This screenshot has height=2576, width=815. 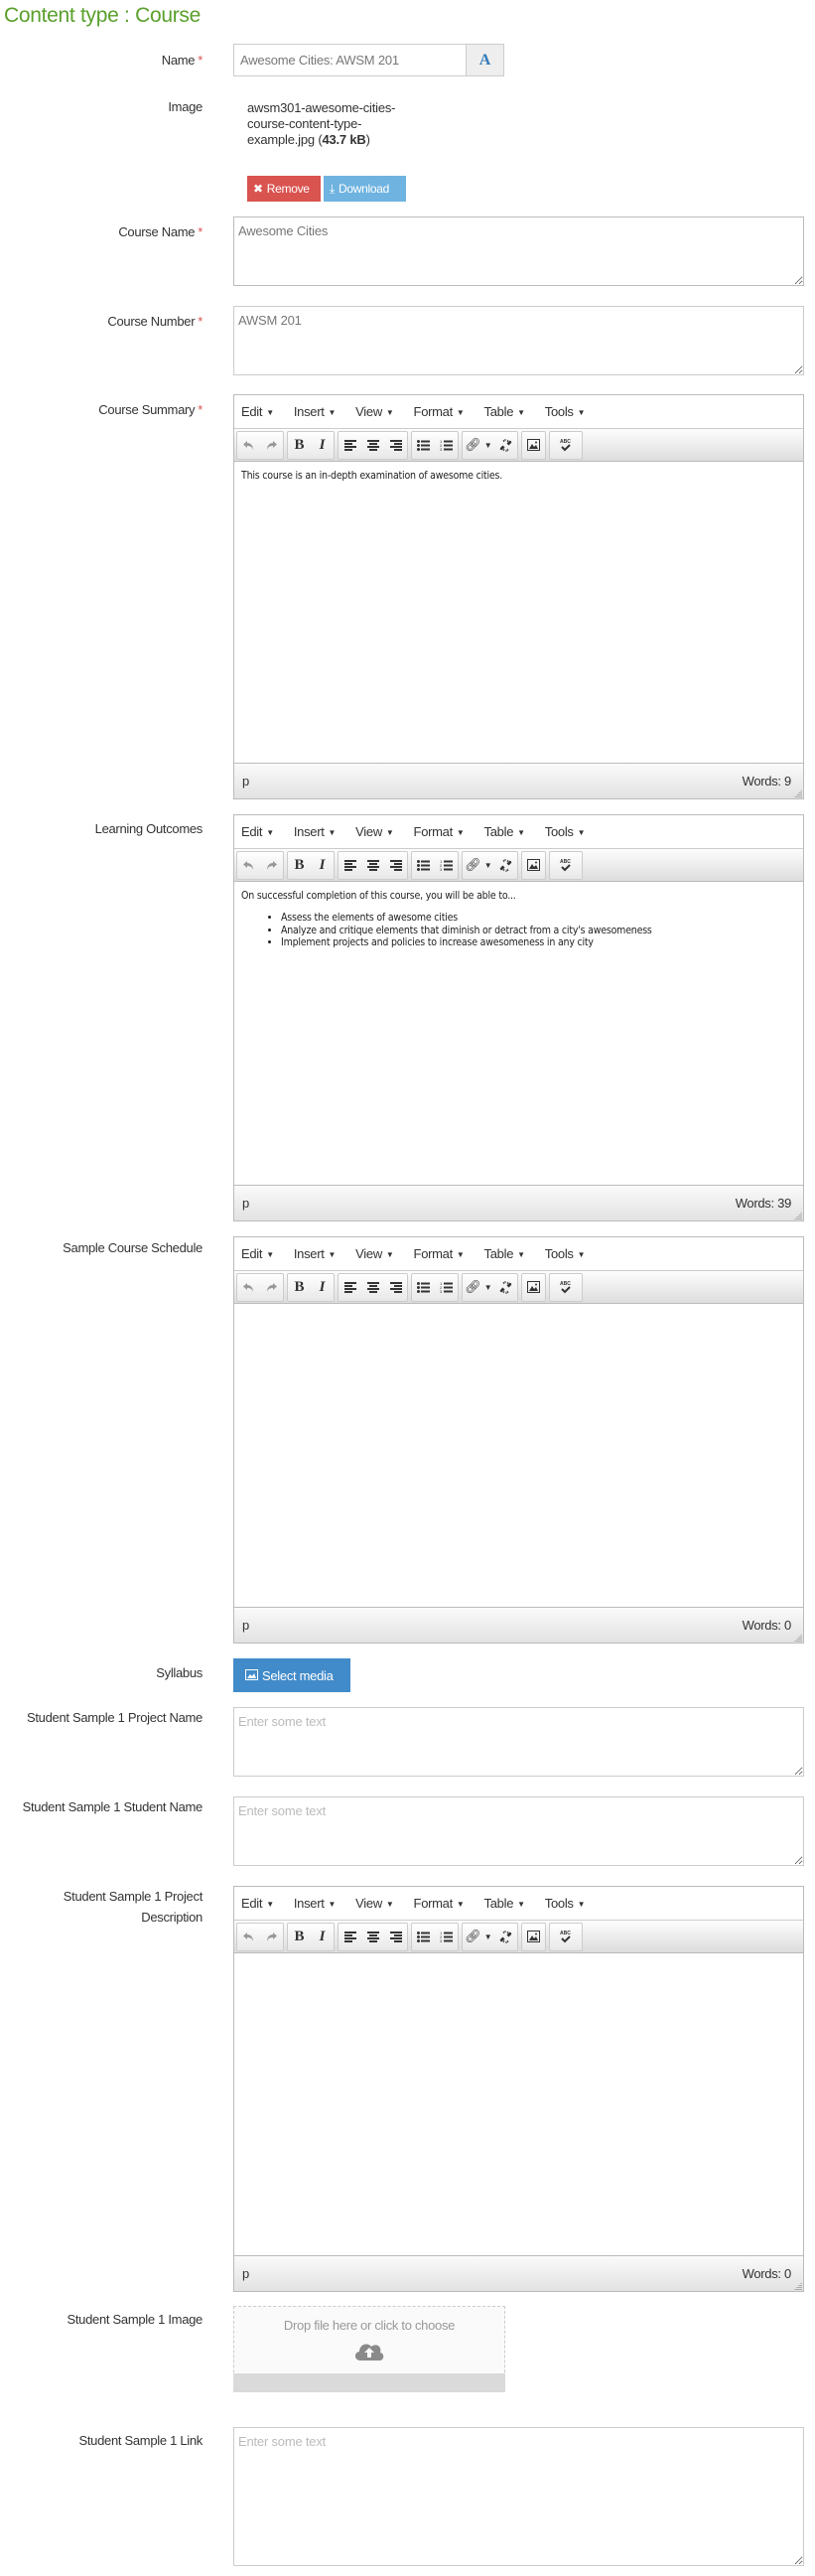 I want to click on student-name-field, so click(x=518, y=1831).